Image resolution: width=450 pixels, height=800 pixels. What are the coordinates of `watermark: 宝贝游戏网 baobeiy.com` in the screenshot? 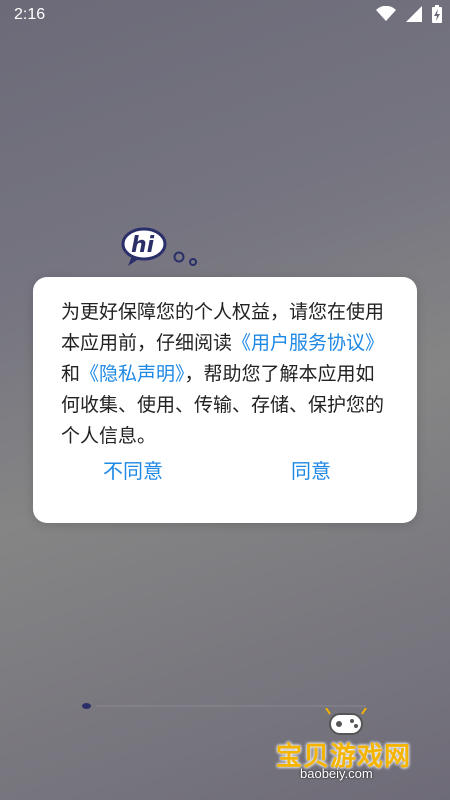 It's located at (351, 747).